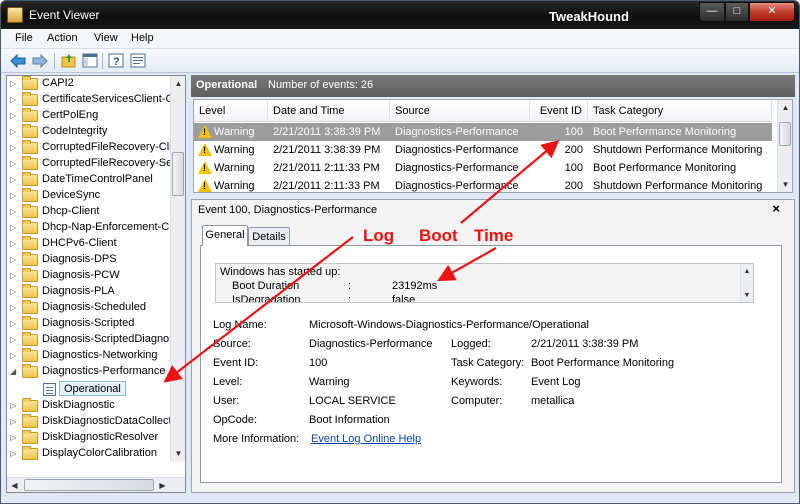  I want to click on tree-item: ▷ DiskDiagnosticDataCollecto, so click(96, 422).